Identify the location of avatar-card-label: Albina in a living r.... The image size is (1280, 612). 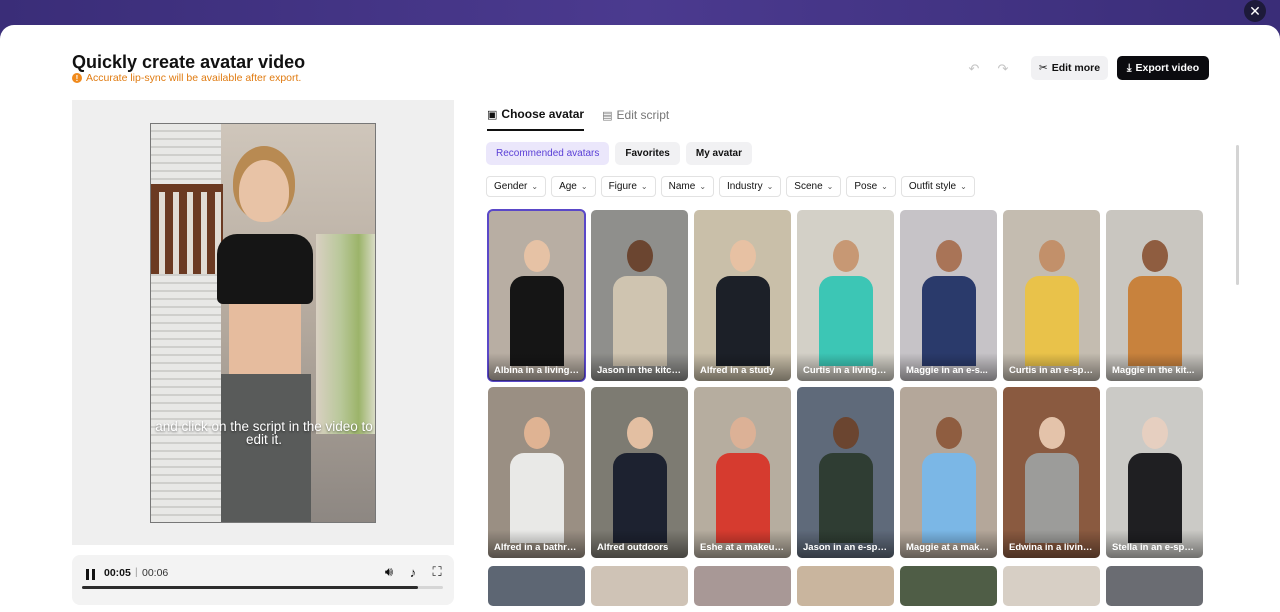
(536, 367).